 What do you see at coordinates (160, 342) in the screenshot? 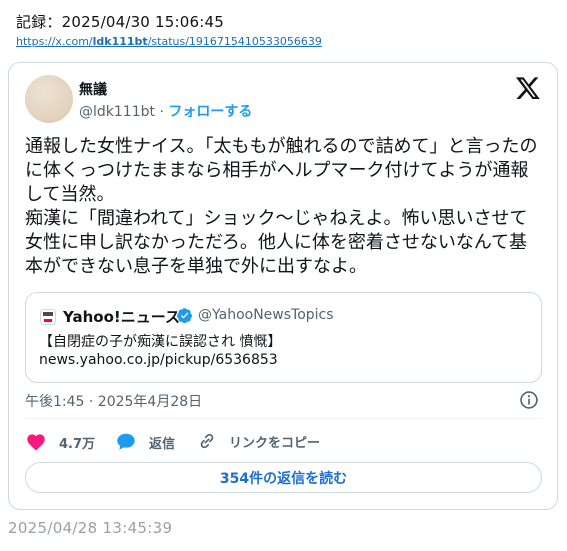
I see `quote-title: 【自閉症の子が痴漢に誤認され 憤慨】` at bounding box center [160, 342].